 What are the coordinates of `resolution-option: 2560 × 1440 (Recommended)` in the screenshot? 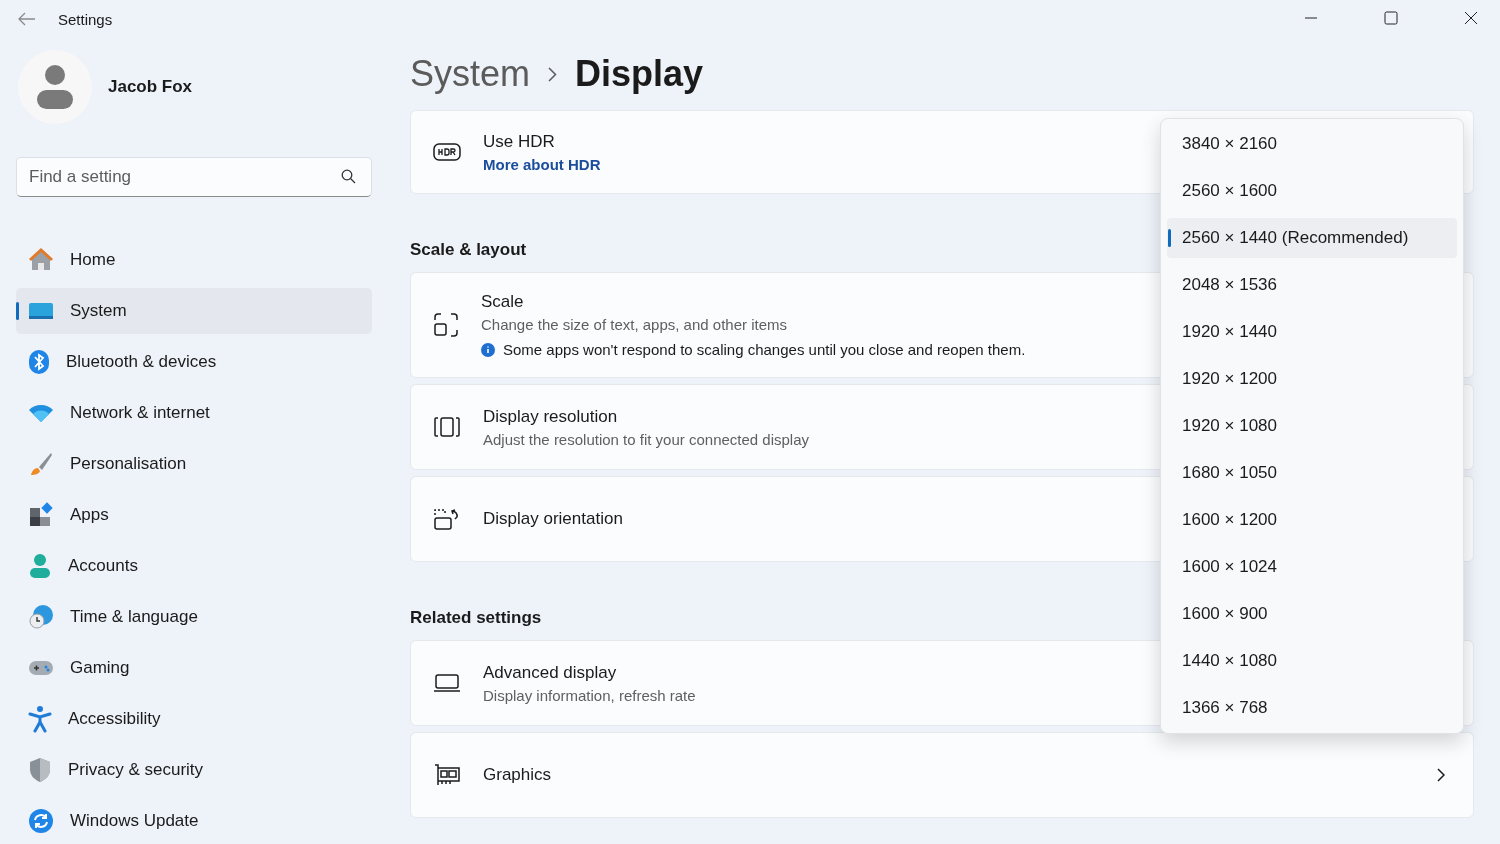 It's located at (1312, 238).